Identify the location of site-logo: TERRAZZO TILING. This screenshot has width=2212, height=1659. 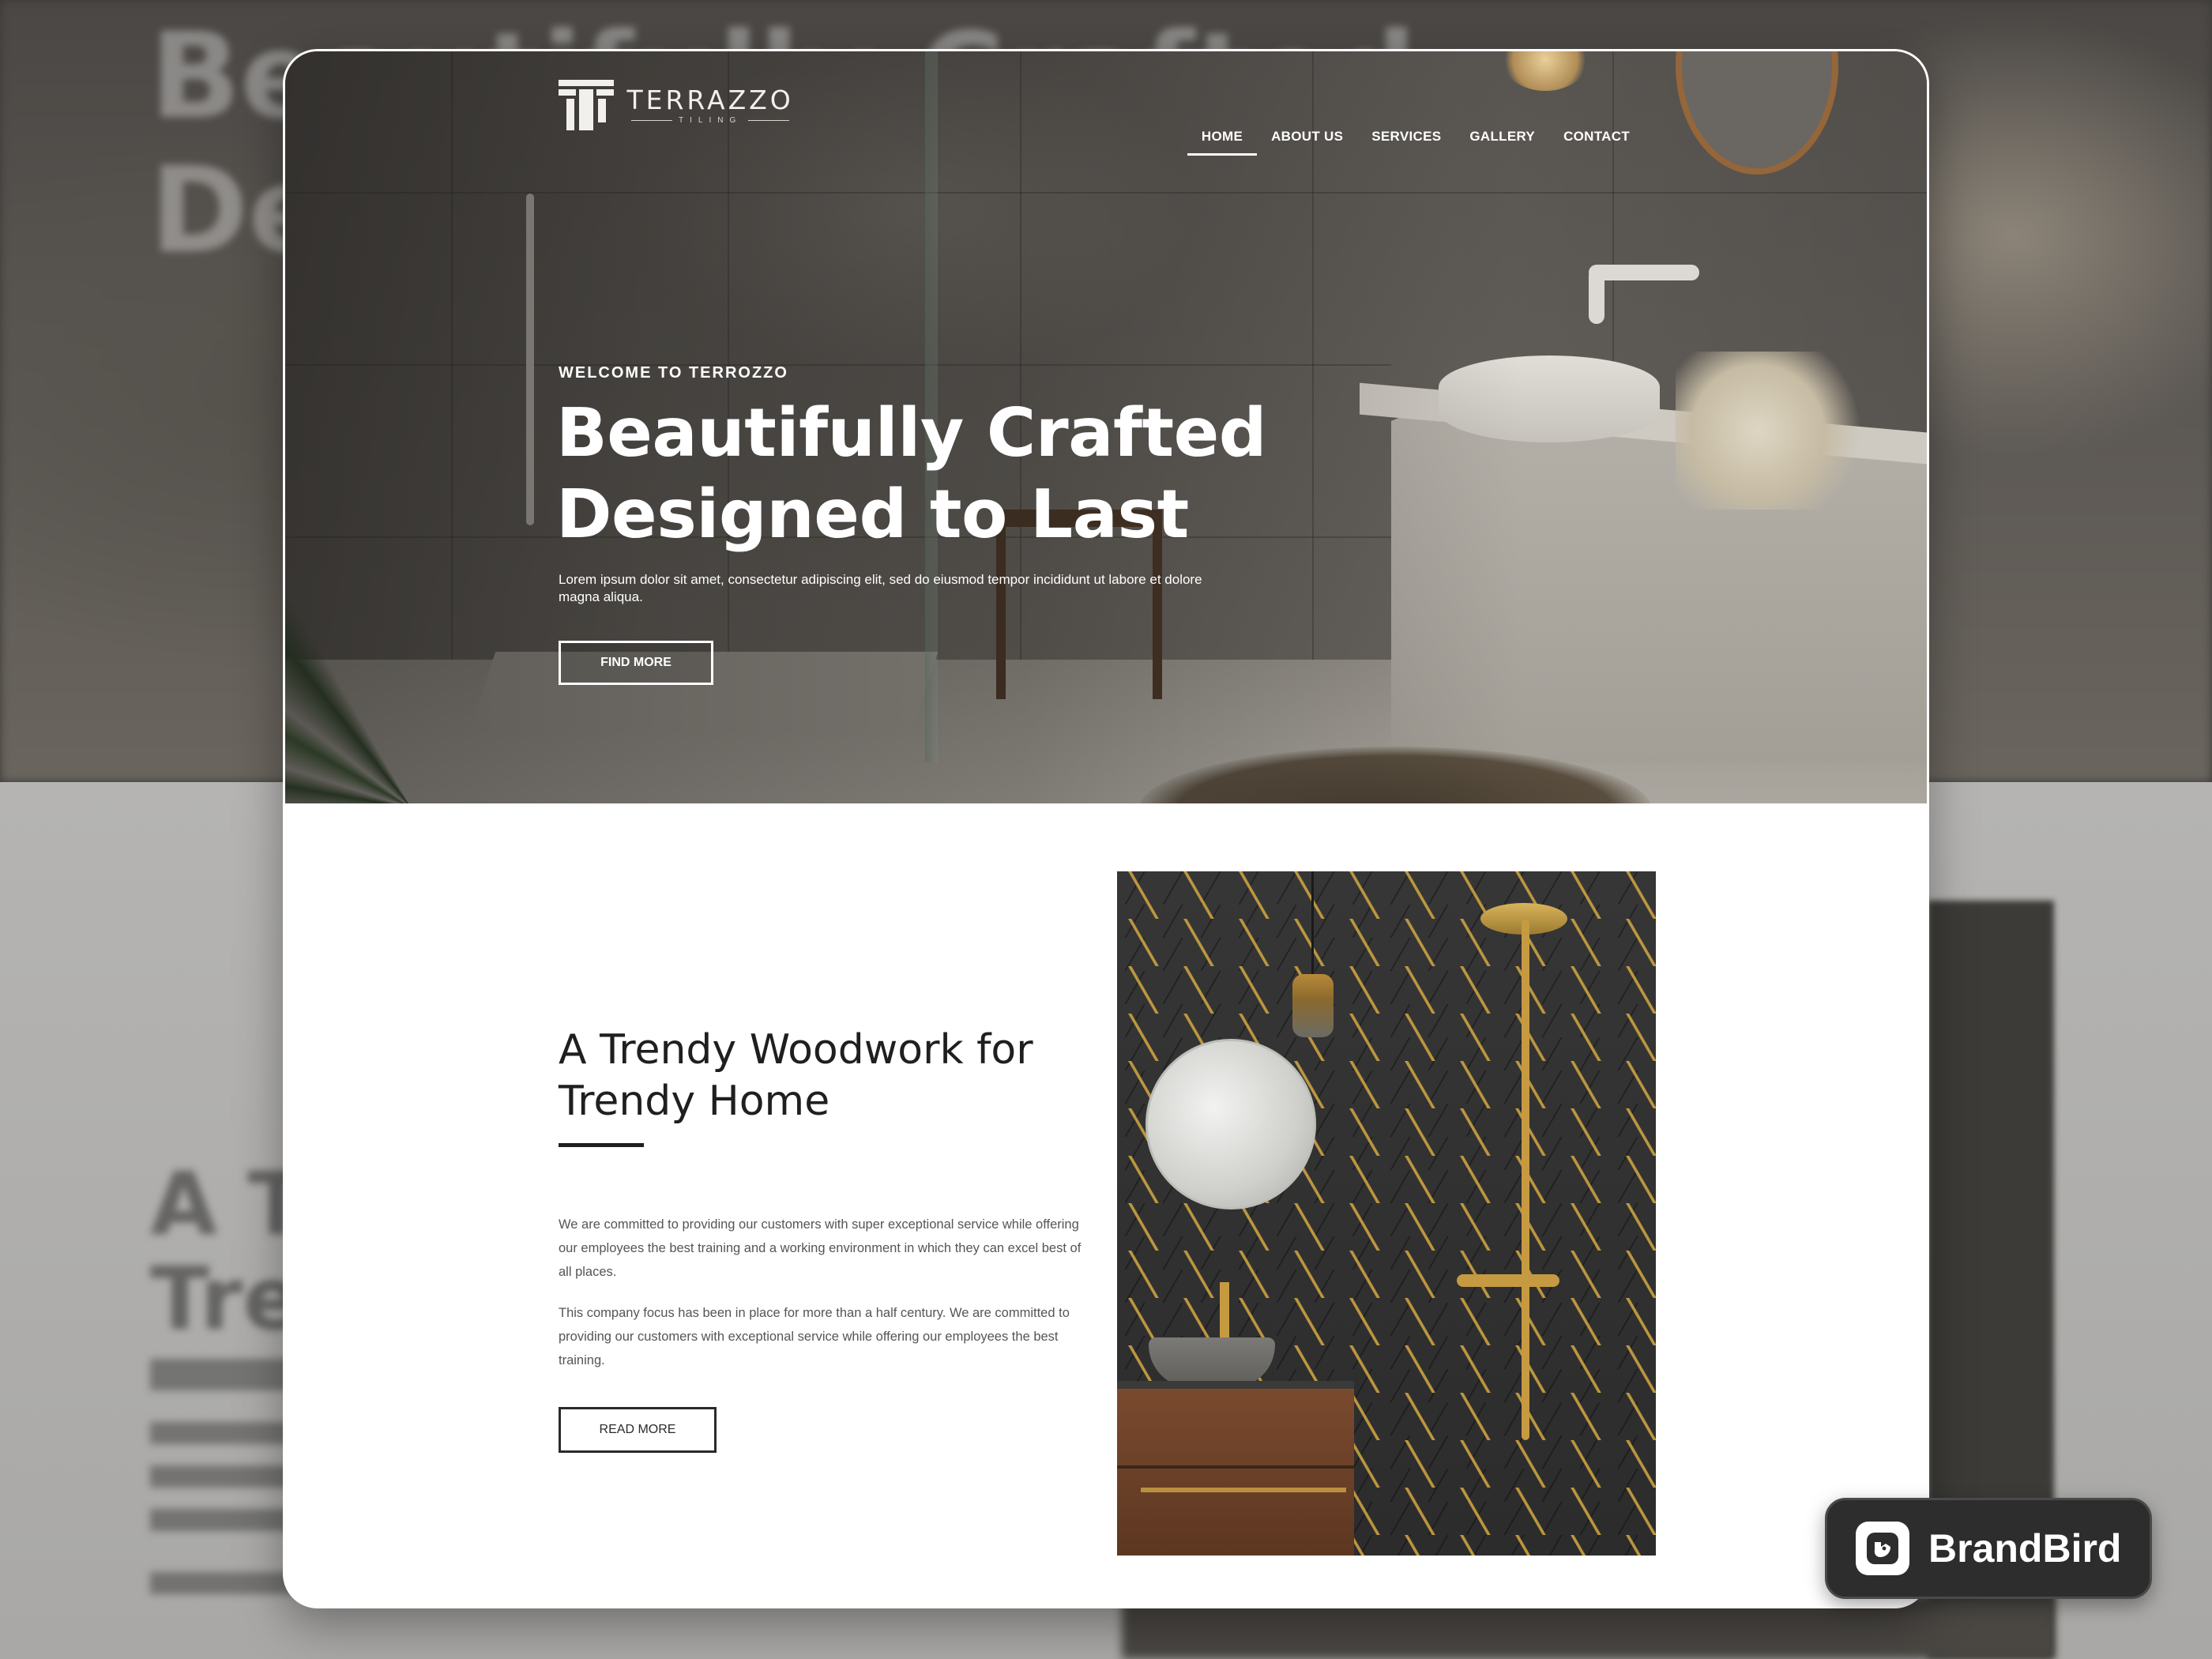
(678, 105).